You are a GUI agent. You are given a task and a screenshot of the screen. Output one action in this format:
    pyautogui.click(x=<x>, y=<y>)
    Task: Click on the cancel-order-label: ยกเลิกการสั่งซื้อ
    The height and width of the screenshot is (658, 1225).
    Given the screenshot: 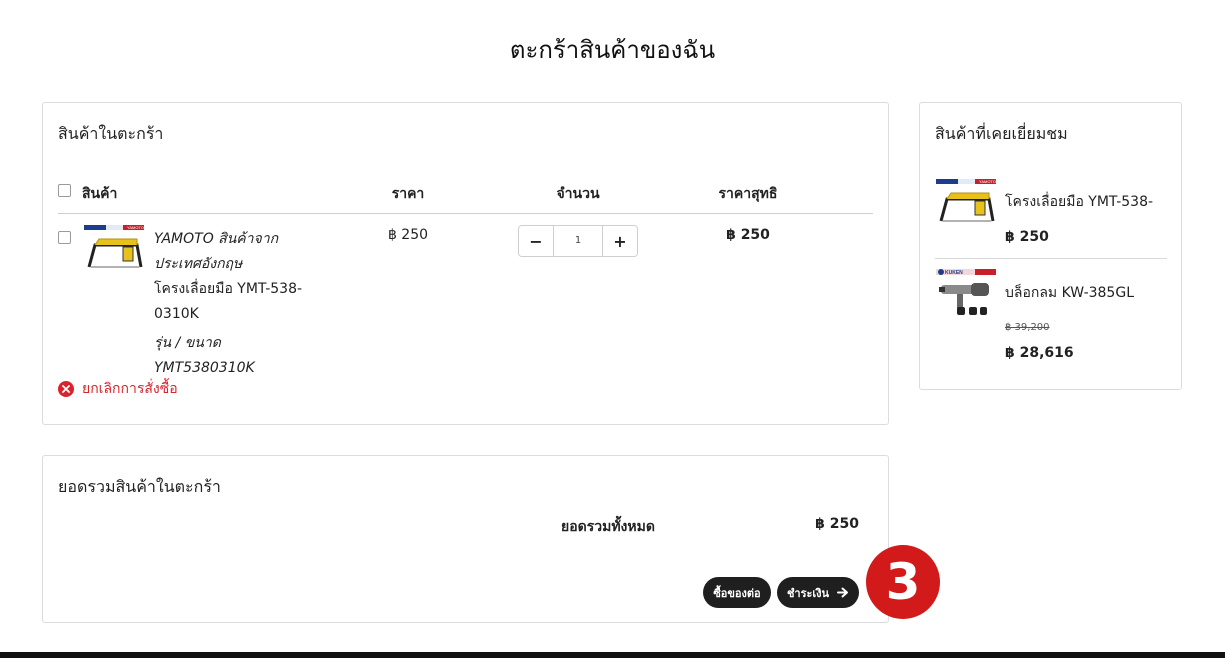 What is the action you would take?
    pyautogui.click(x=130, y=389)
    